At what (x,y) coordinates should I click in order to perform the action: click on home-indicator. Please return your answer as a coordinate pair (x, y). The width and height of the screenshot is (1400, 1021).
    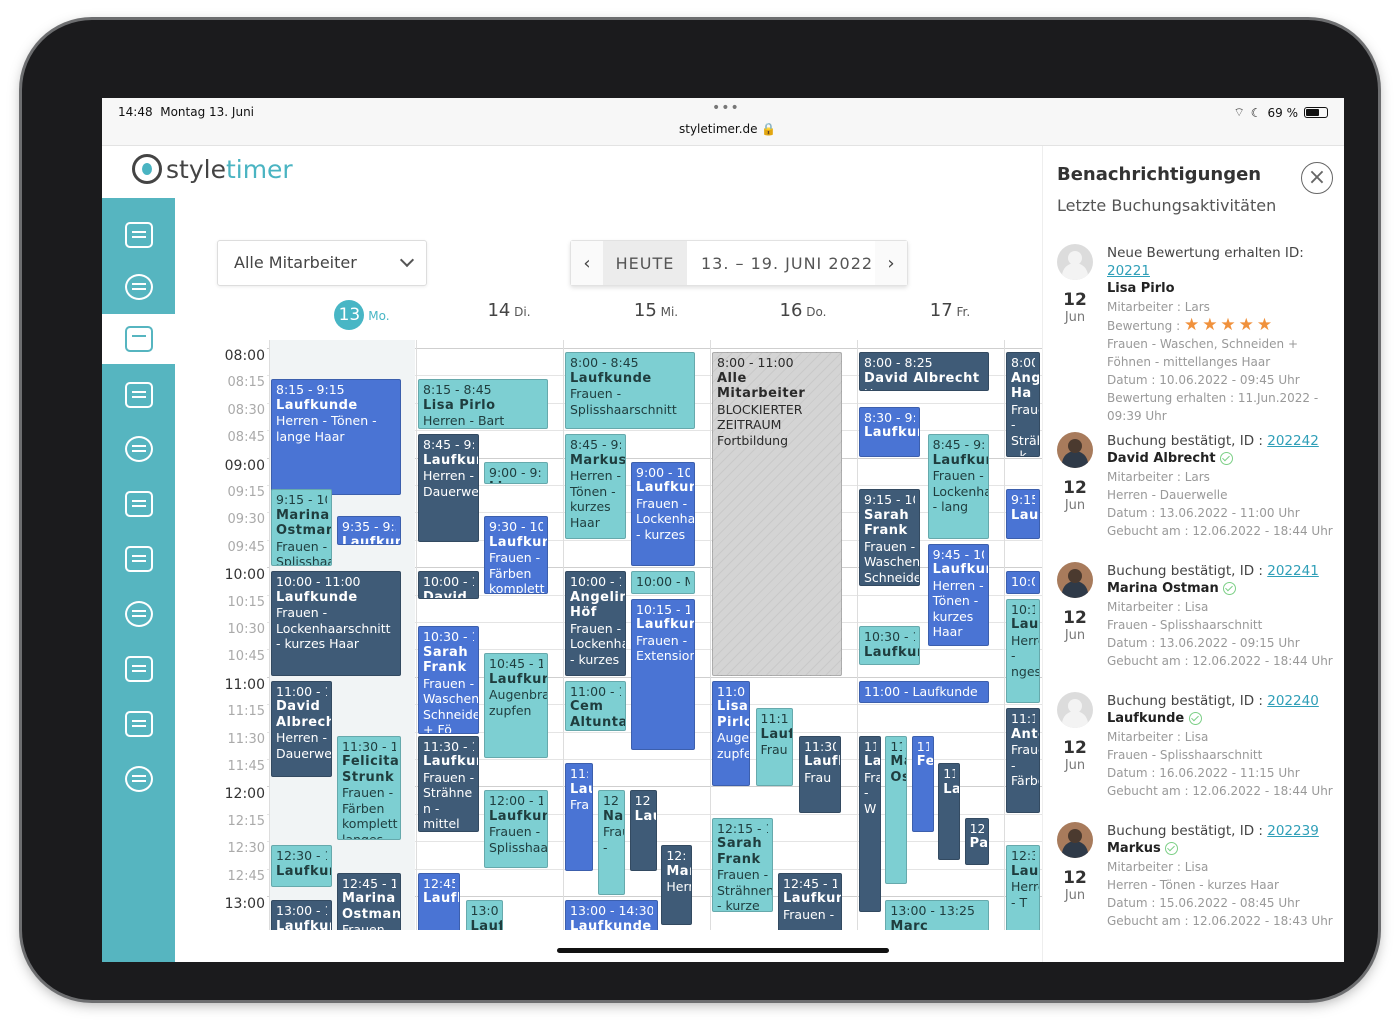
    Looking at the image, I should click on (723, 950).